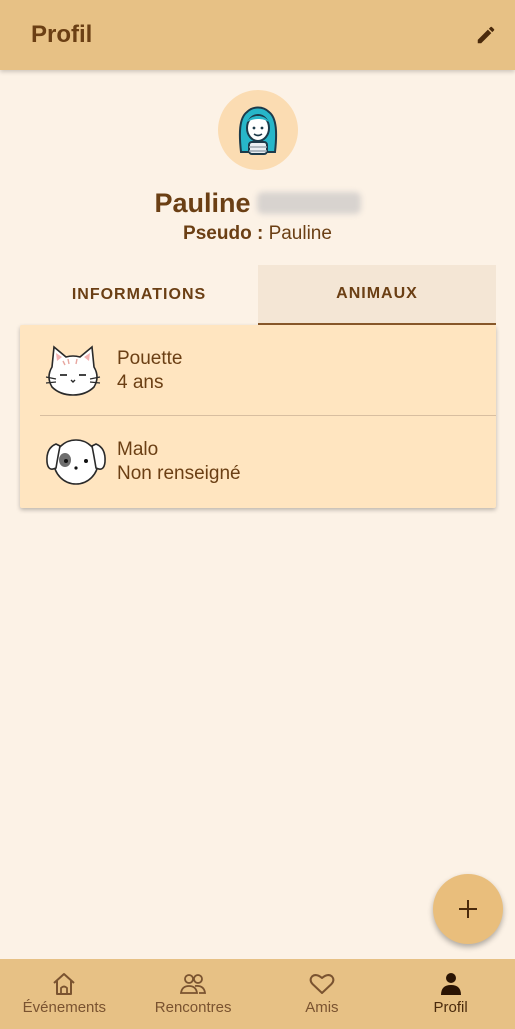 This screenshot has width=515, height=1029. Describe the element at coordinates (322, 1007) in the screenshot. I see `nav-label: Amis` at that location.